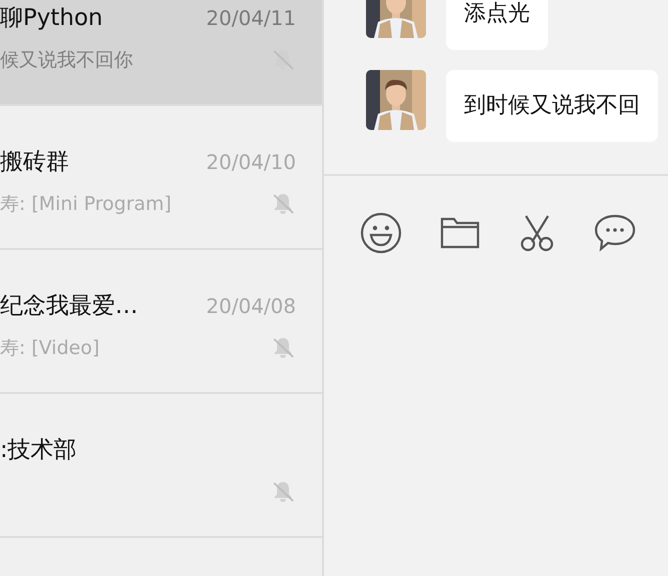  What do you see at coordinates (51, 18) in the screenshot?
I see `chat-name: 聊Python` at bounding box center [51, 18].